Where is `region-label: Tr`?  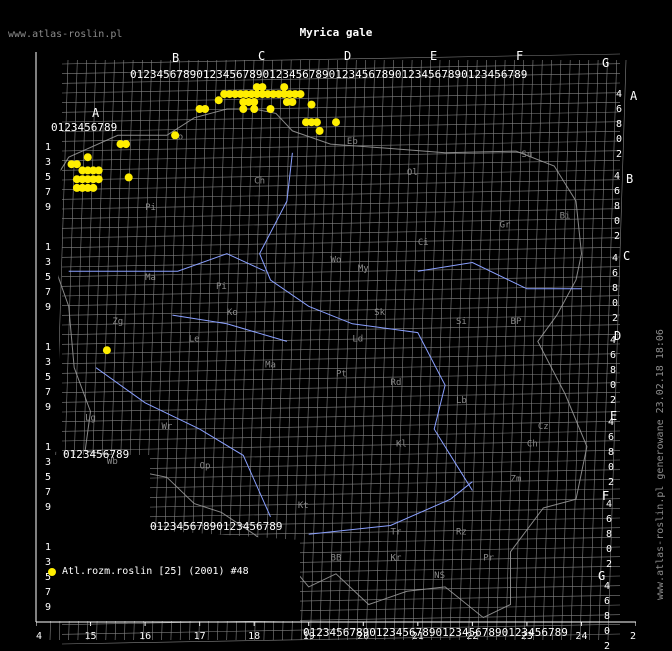 region-label: Tr is located at coordinates (396, 532).